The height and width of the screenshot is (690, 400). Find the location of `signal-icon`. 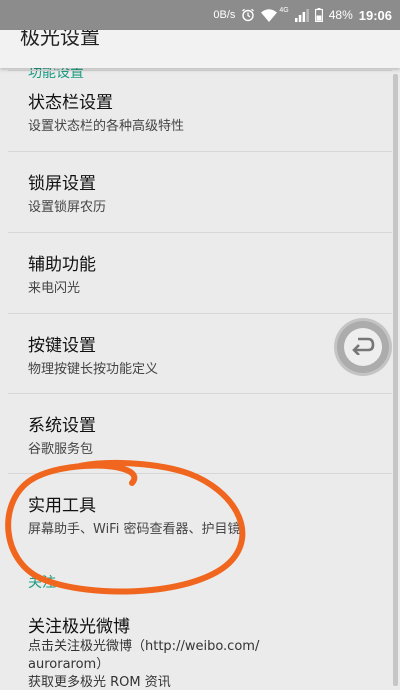

signal-icon is located at coordinates (301, 15).